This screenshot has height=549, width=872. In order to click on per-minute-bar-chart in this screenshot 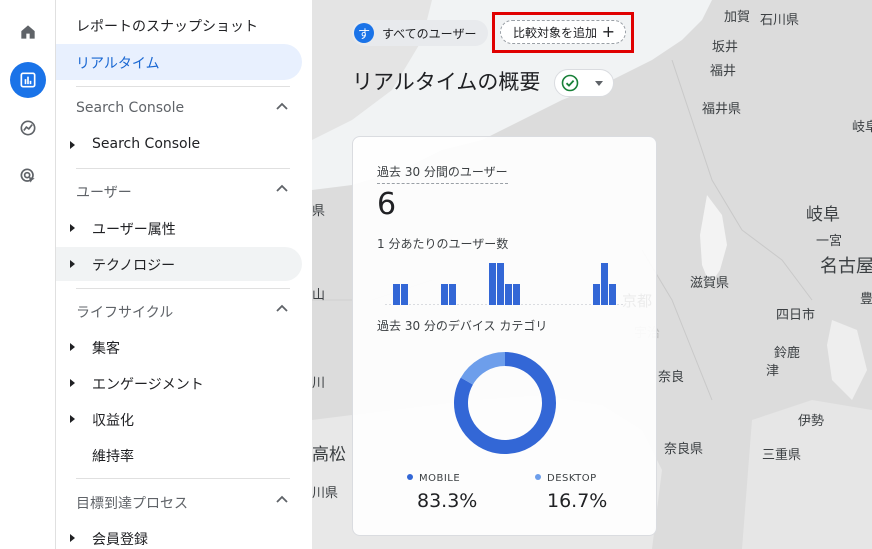, I will do `click(505, 280)`.